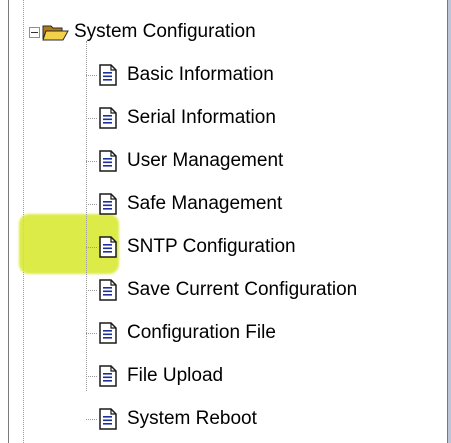  I want to click on tree-item-label: File Upload, so click(175, 375).